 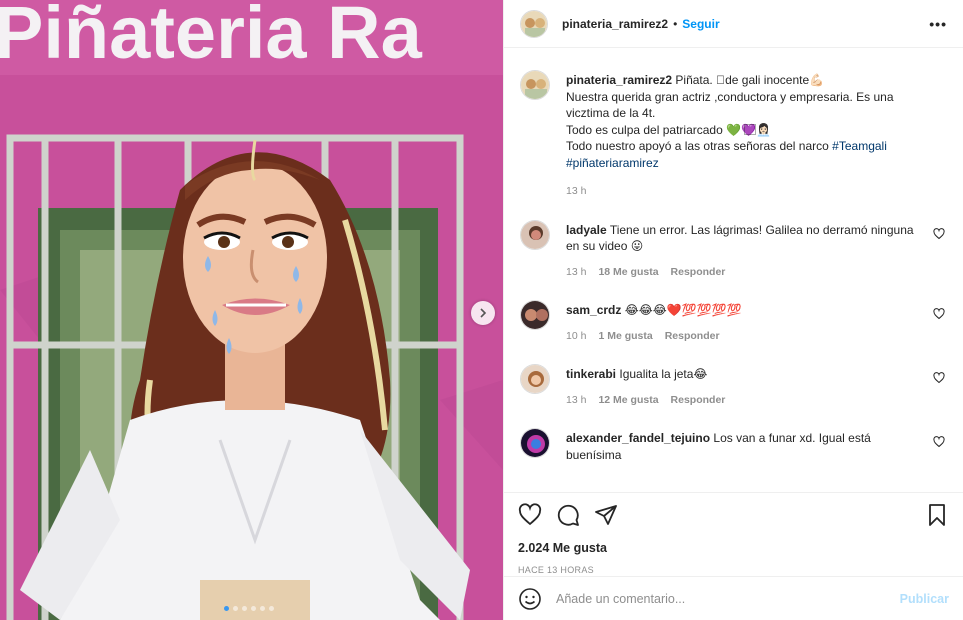 What do you see at coordinates (556, 570) in the screenshot?
I see `post-timestamp: HACE 13 HORAS` at bounding box center [556, 570].